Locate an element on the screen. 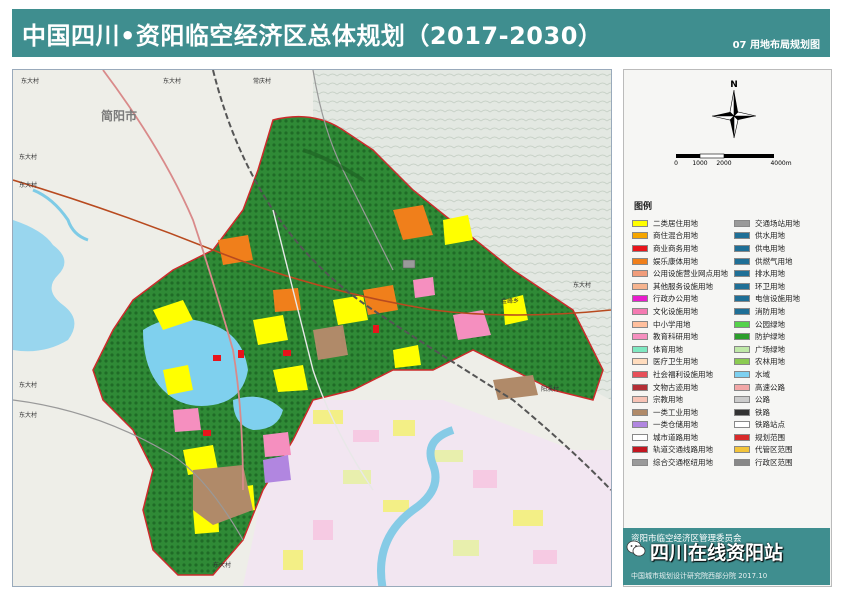 Image resolution: width=843 pixels, height=595 pixels. legend-label: 其他服务设施用地 is located at coordinates (683, 286).